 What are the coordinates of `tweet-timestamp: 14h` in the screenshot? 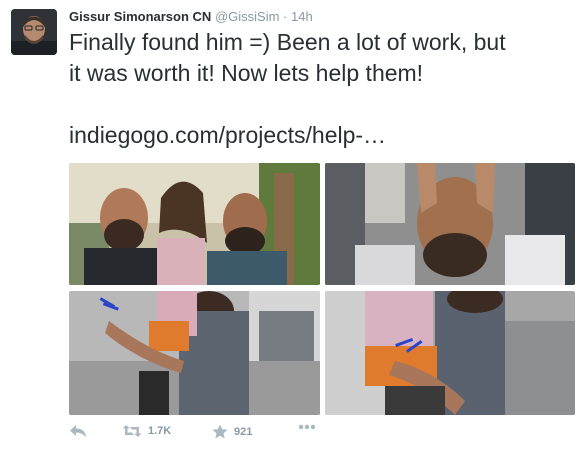 It's located at (302, 16).